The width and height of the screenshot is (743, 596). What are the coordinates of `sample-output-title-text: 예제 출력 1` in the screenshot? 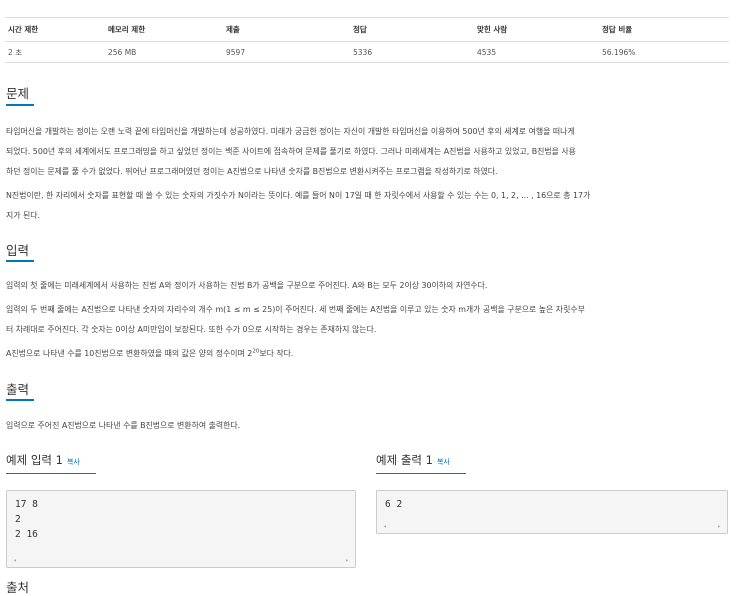 It's located at (404, 460).